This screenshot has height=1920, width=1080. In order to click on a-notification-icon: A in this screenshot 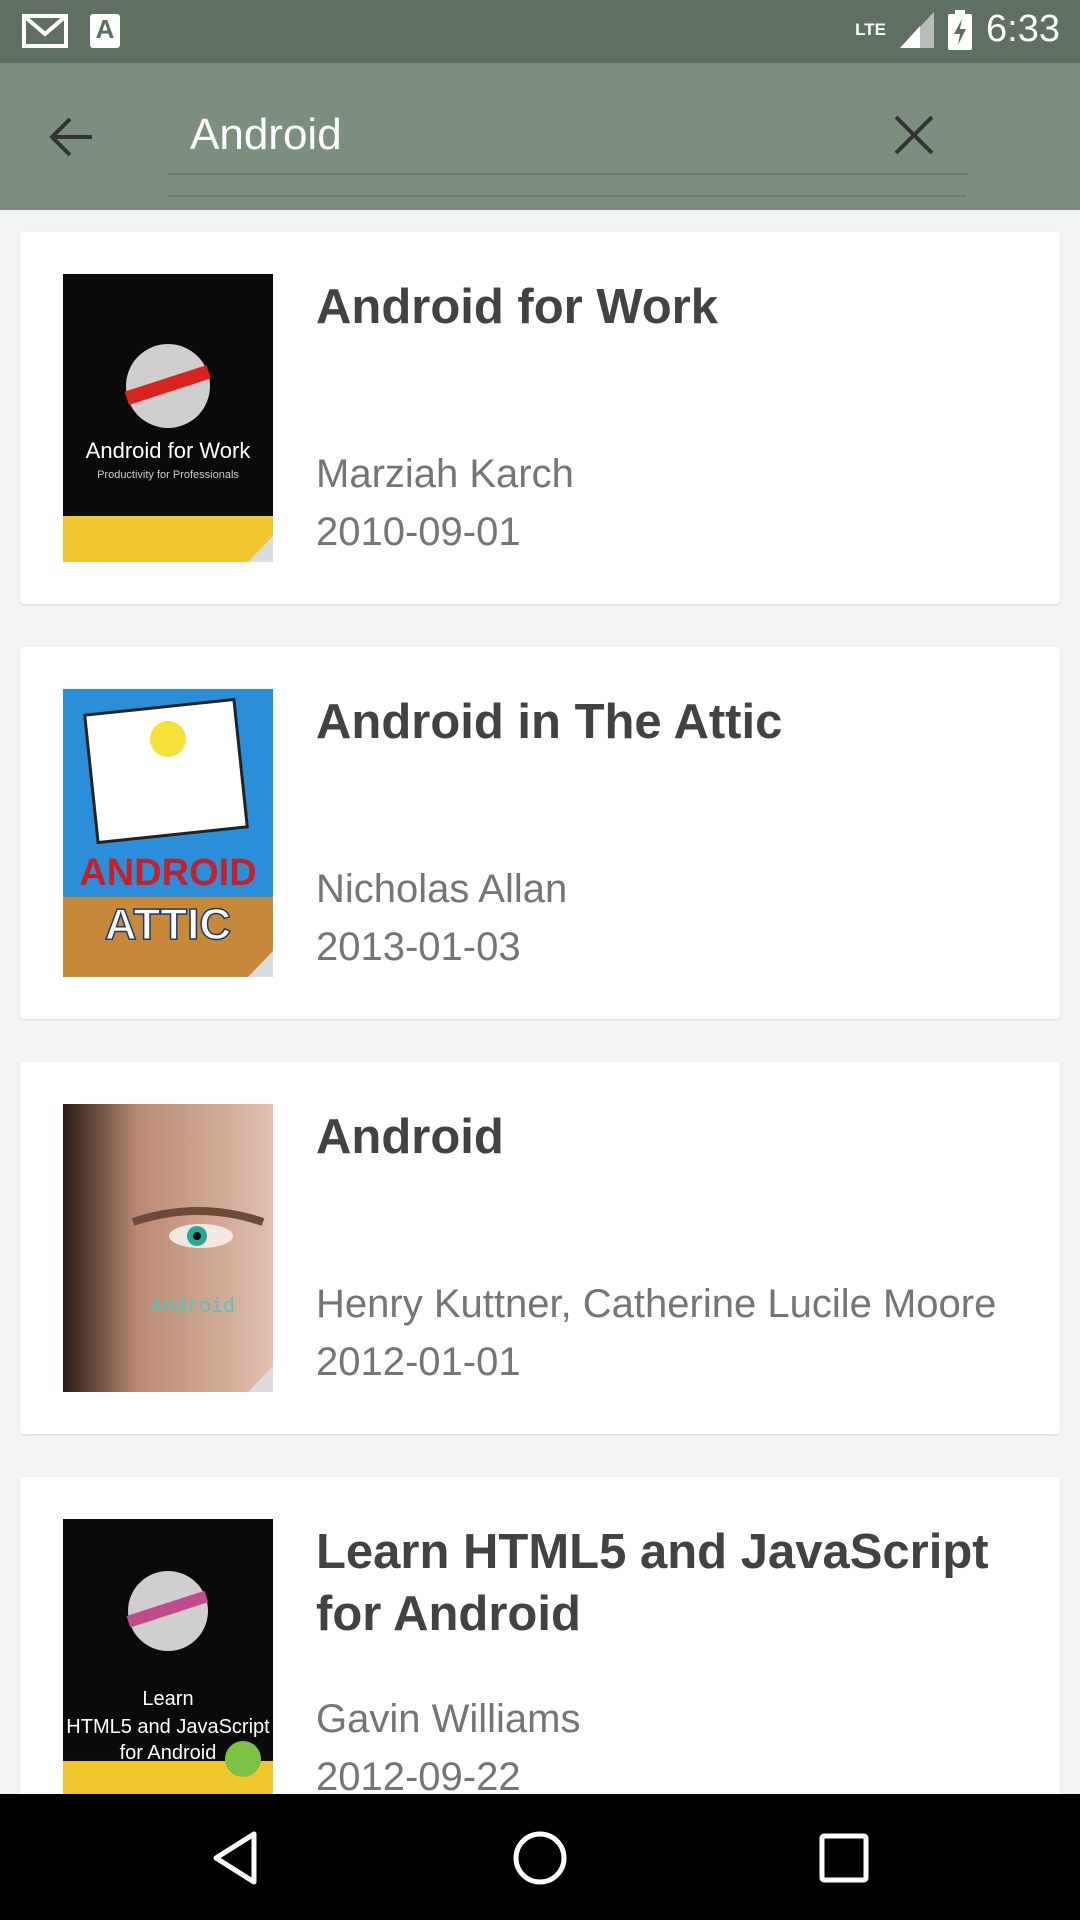, I will do `click(105, 31)`.